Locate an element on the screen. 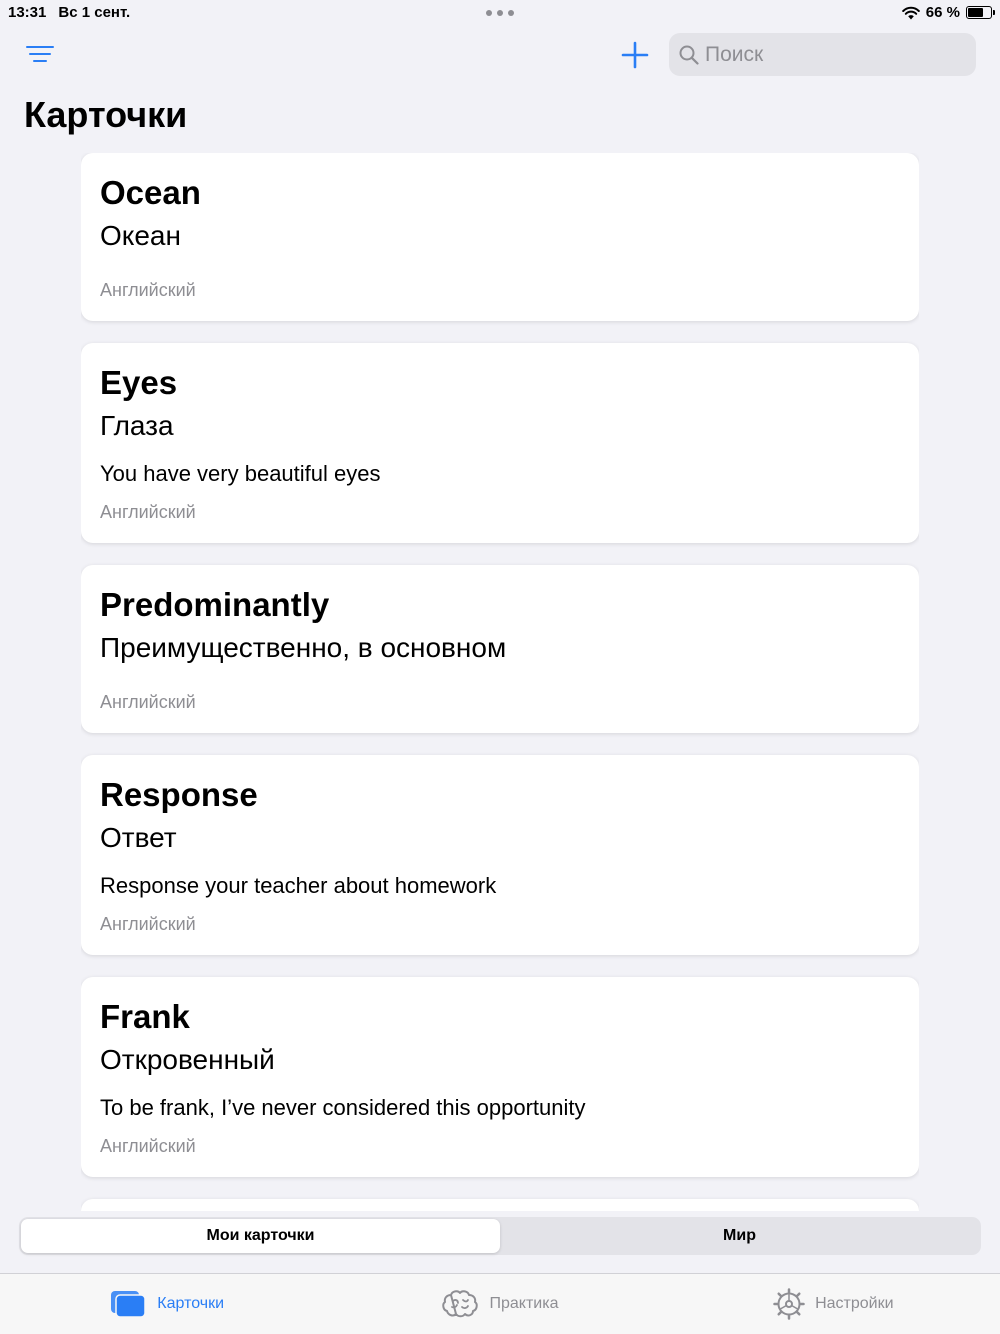 The height and width of the screenshot is (1334, 1000). page-title: Карточки is located at coordinates (106, 114).